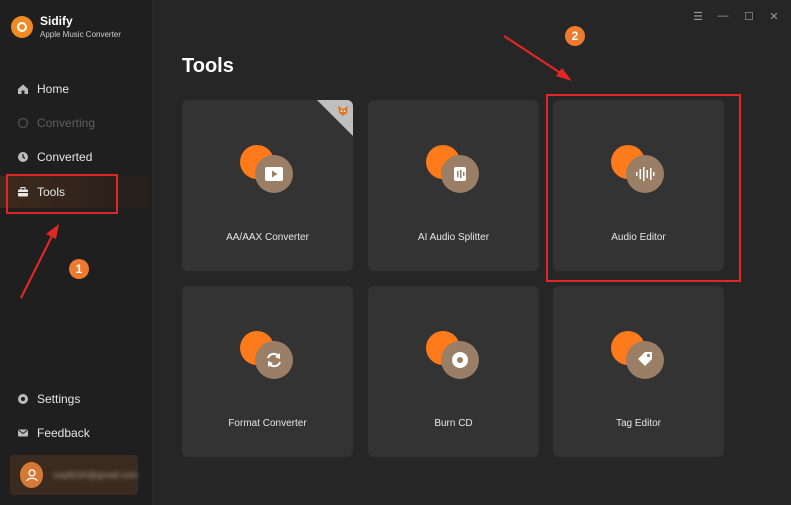  What do you see at coordinates (22, 27) in the screenshot?
I see `sidify-logo-icon` at bounding box center [22, 27].